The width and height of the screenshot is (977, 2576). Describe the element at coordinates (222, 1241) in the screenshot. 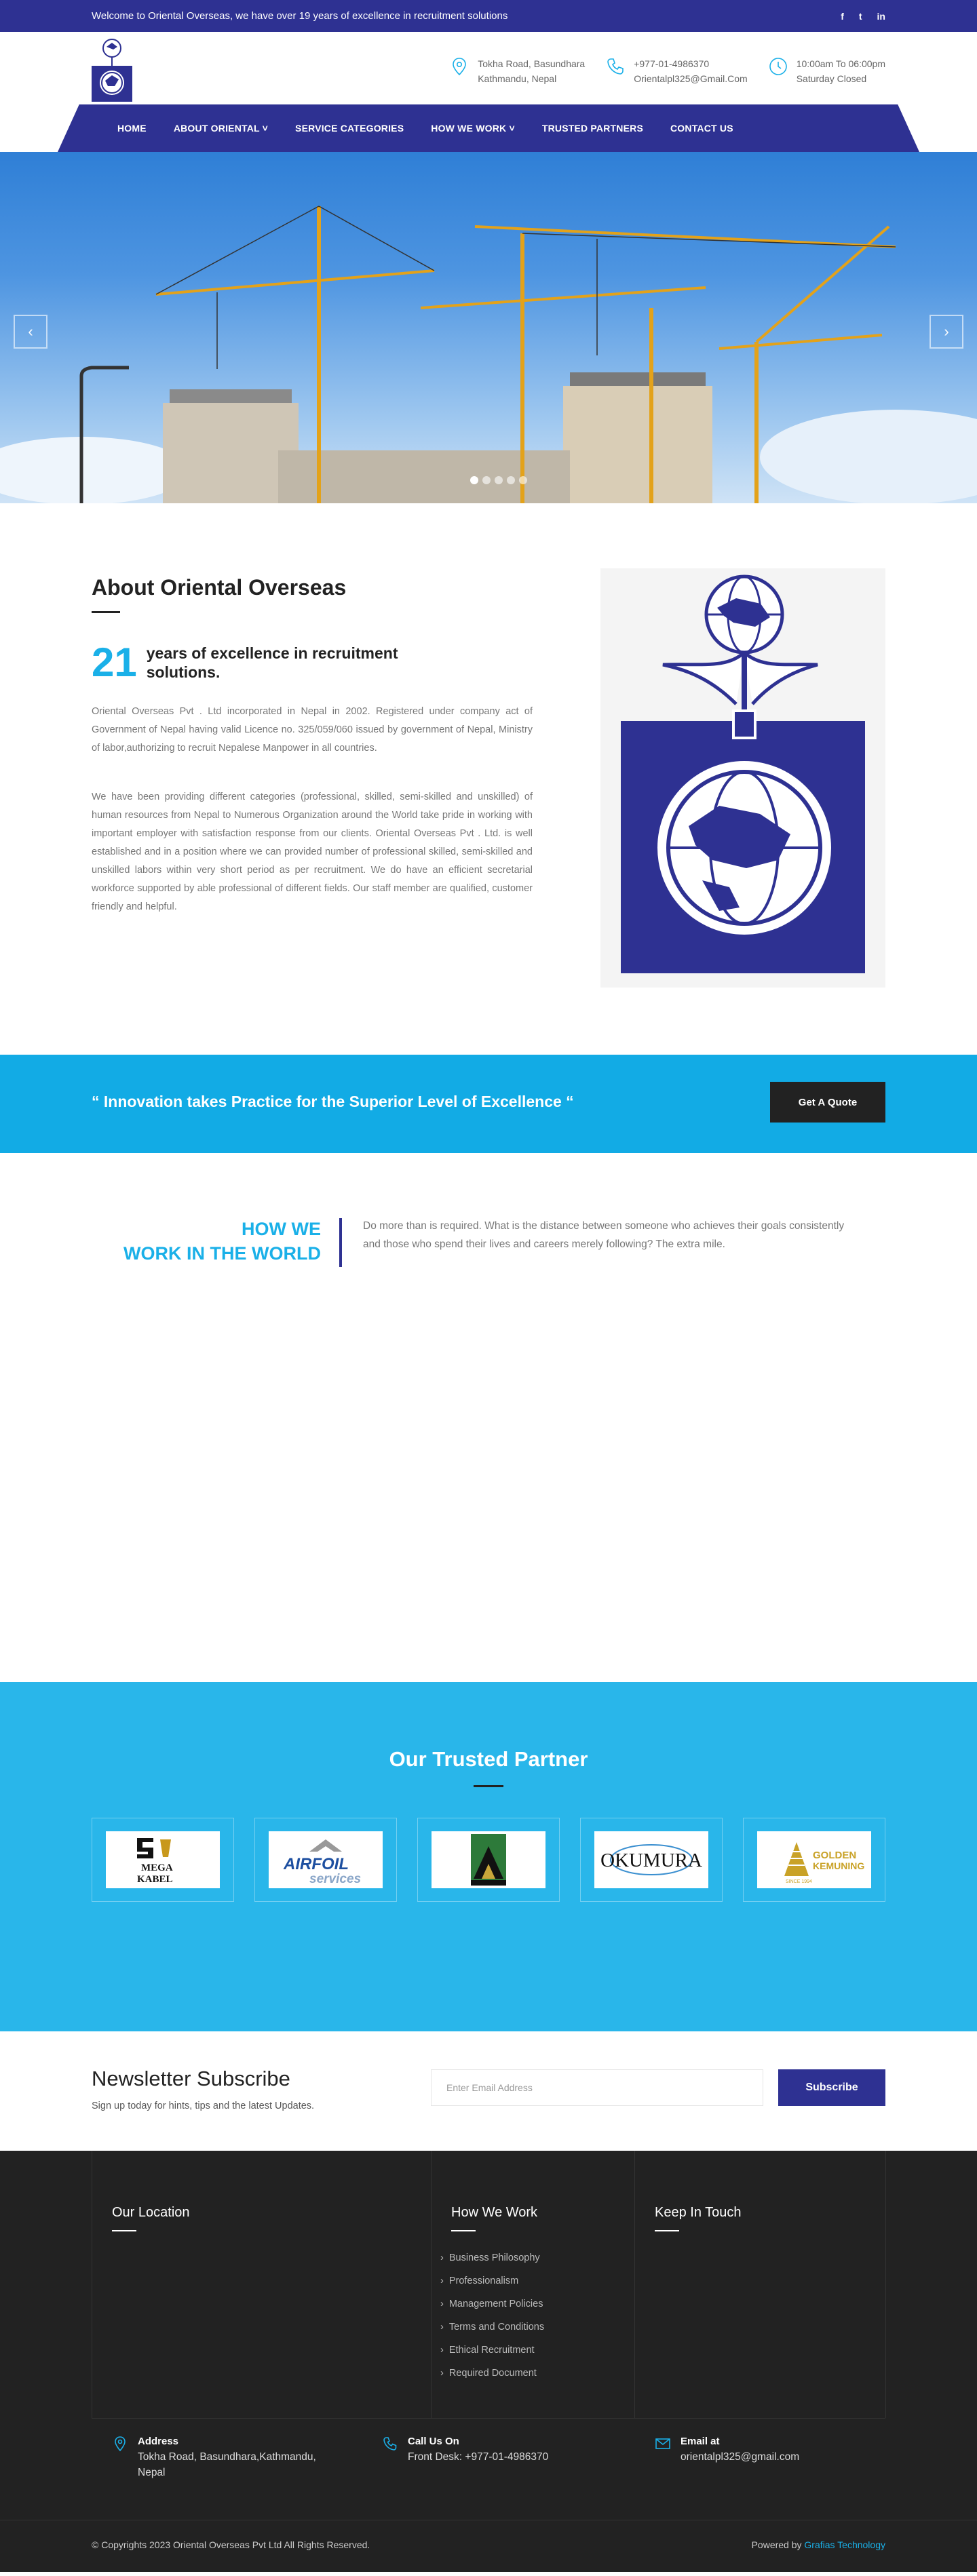

I see `how-title: HOW WE WORK IN THE WORLD` at that location.